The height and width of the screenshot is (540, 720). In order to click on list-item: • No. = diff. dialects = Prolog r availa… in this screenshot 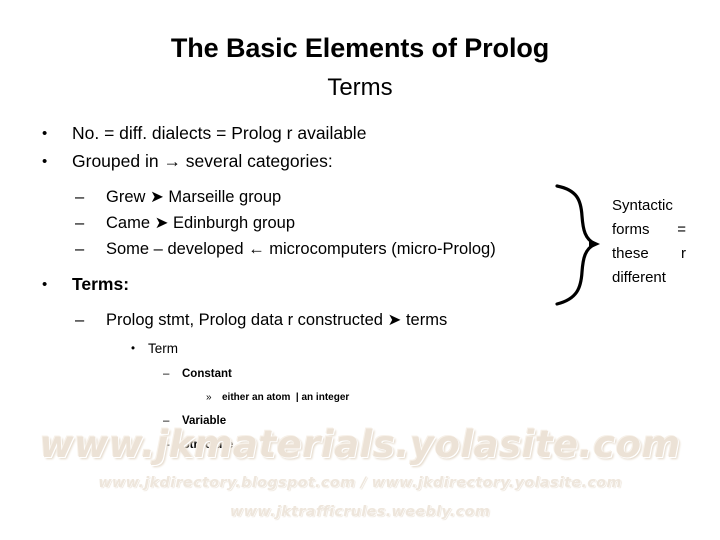, I will do `click(295, 133)`.